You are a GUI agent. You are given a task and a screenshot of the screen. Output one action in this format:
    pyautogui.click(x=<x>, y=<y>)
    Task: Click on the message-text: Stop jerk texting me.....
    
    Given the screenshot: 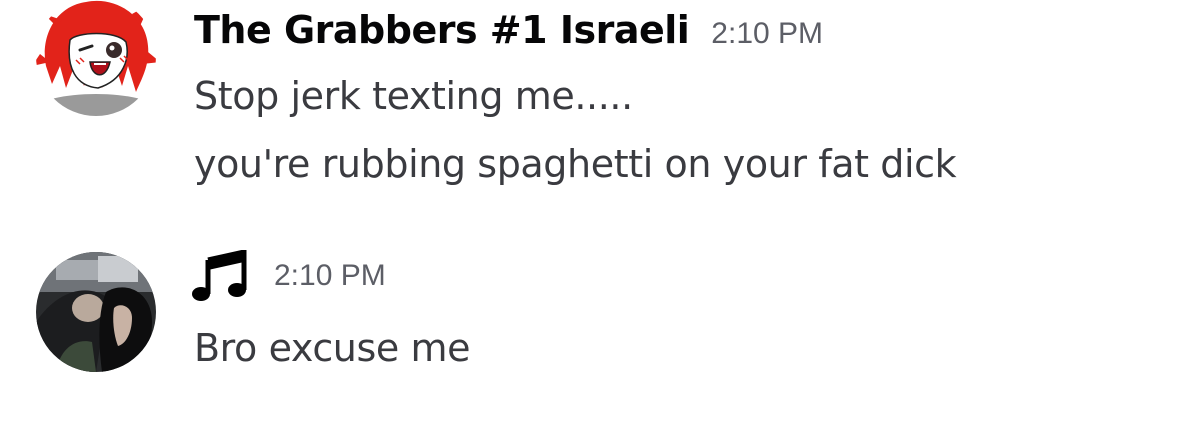 What is the action you would take?
    pyautogui.click(x=413, y=96)
    